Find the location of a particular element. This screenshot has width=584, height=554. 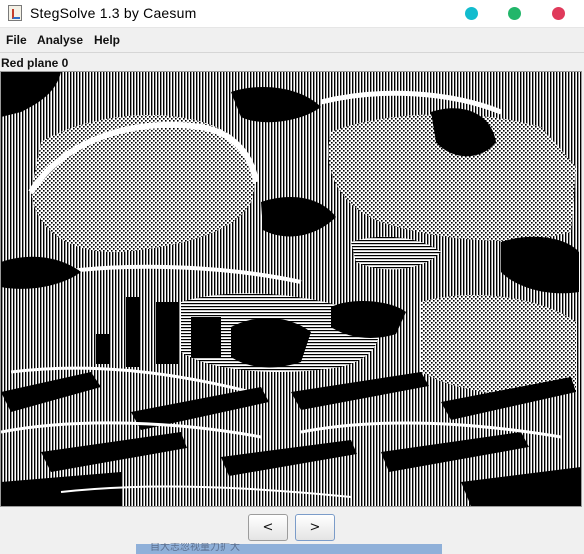

minimize-button is located at coordinates (471, 13).